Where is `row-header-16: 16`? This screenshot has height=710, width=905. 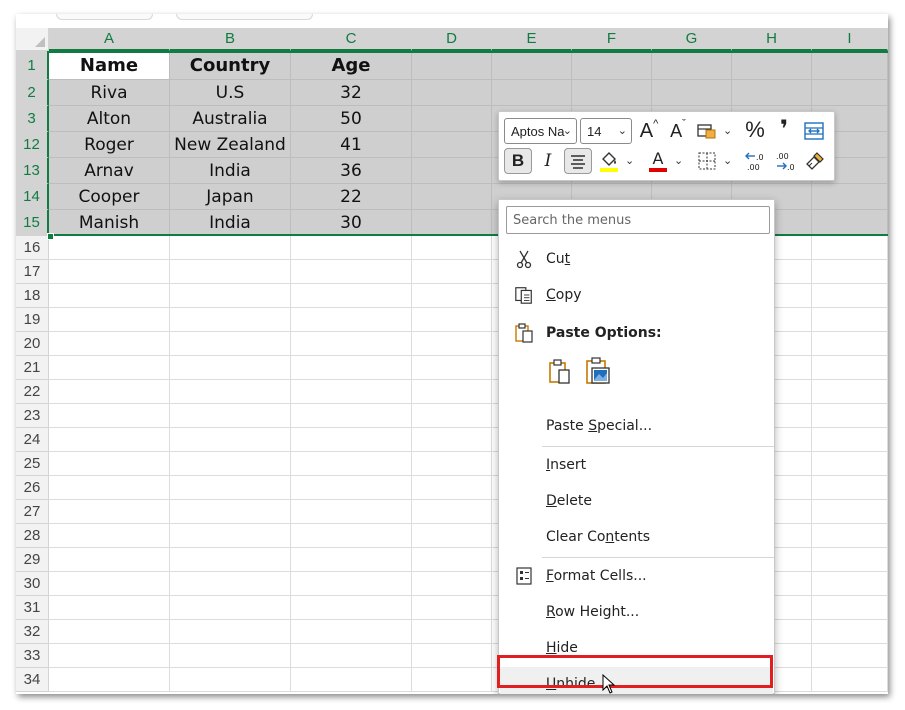
row-header-16: 16 is located at coordinates (32, 248).